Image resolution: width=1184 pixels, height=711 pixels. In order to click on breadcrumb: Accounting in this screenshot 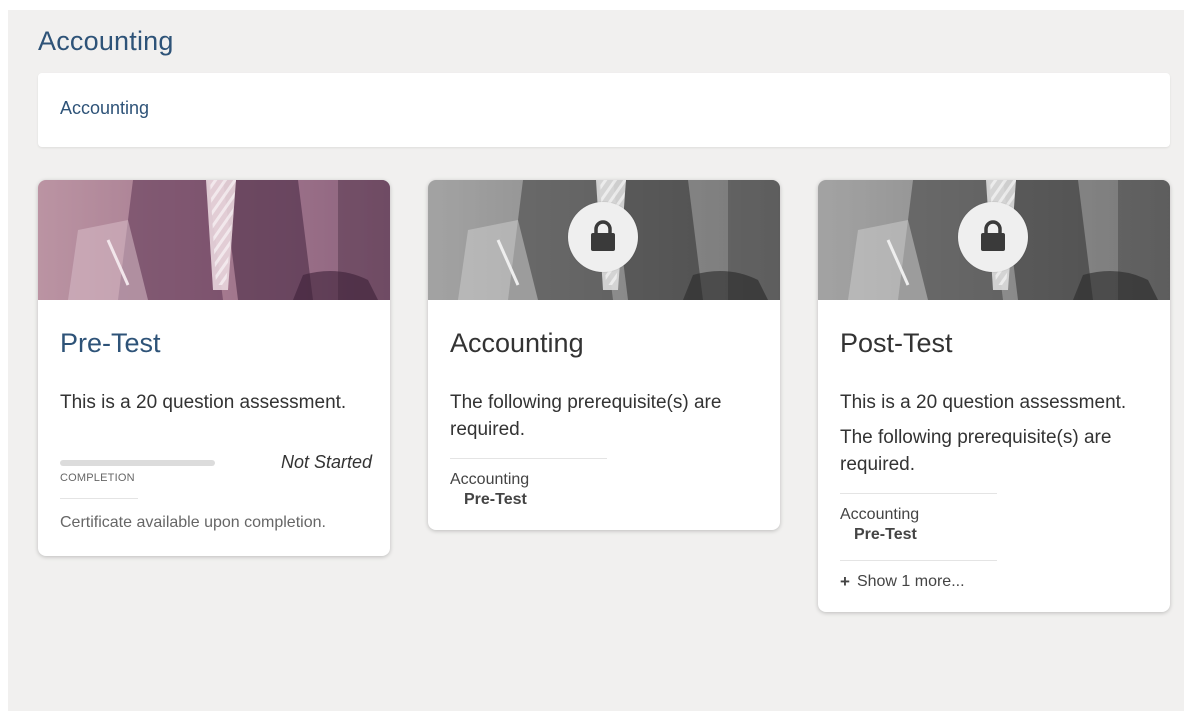, I will do `click(604, 110)`.